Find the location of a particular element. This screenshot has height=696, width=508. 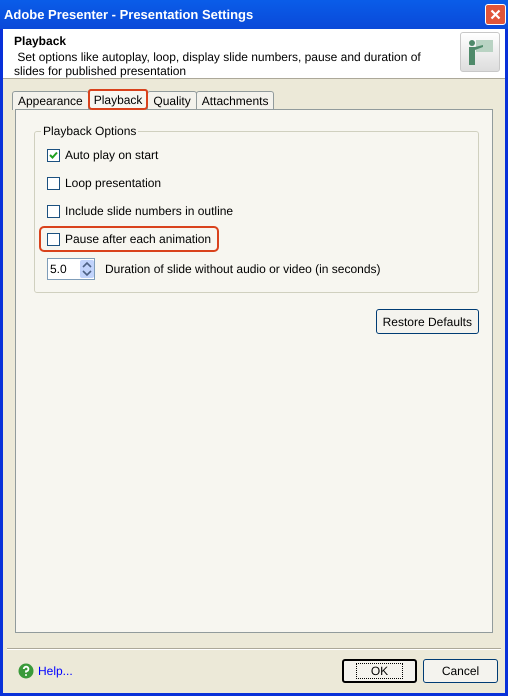

tab: Attachments is located at coordinates (235, 100).